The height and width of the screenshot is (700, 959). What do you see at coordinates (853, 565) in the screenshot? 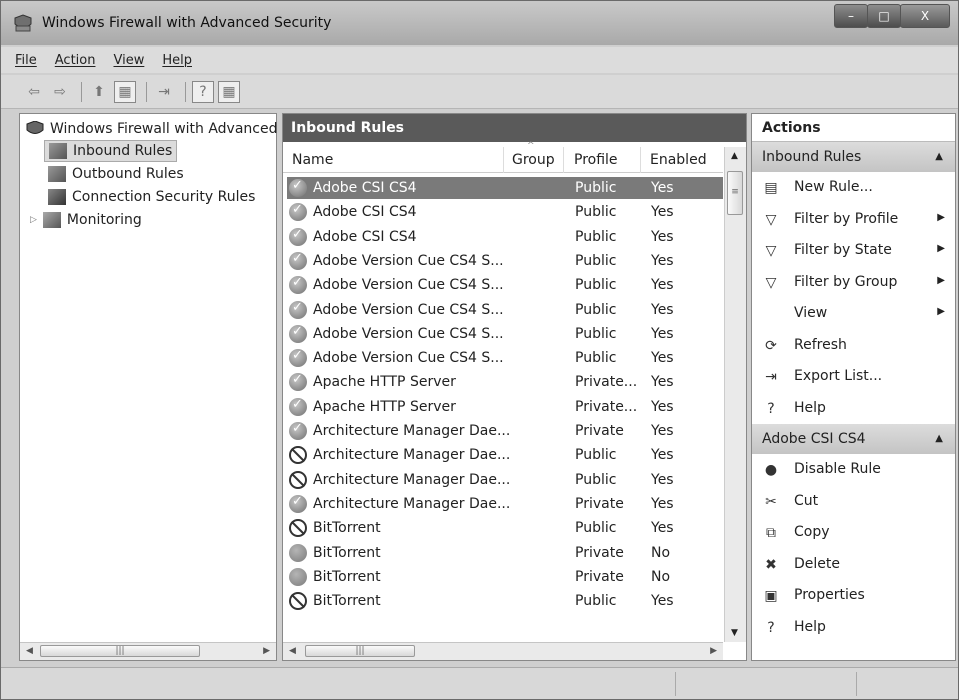
I see `action-delete: ✖ Delete` at bounding box center [853, 565].